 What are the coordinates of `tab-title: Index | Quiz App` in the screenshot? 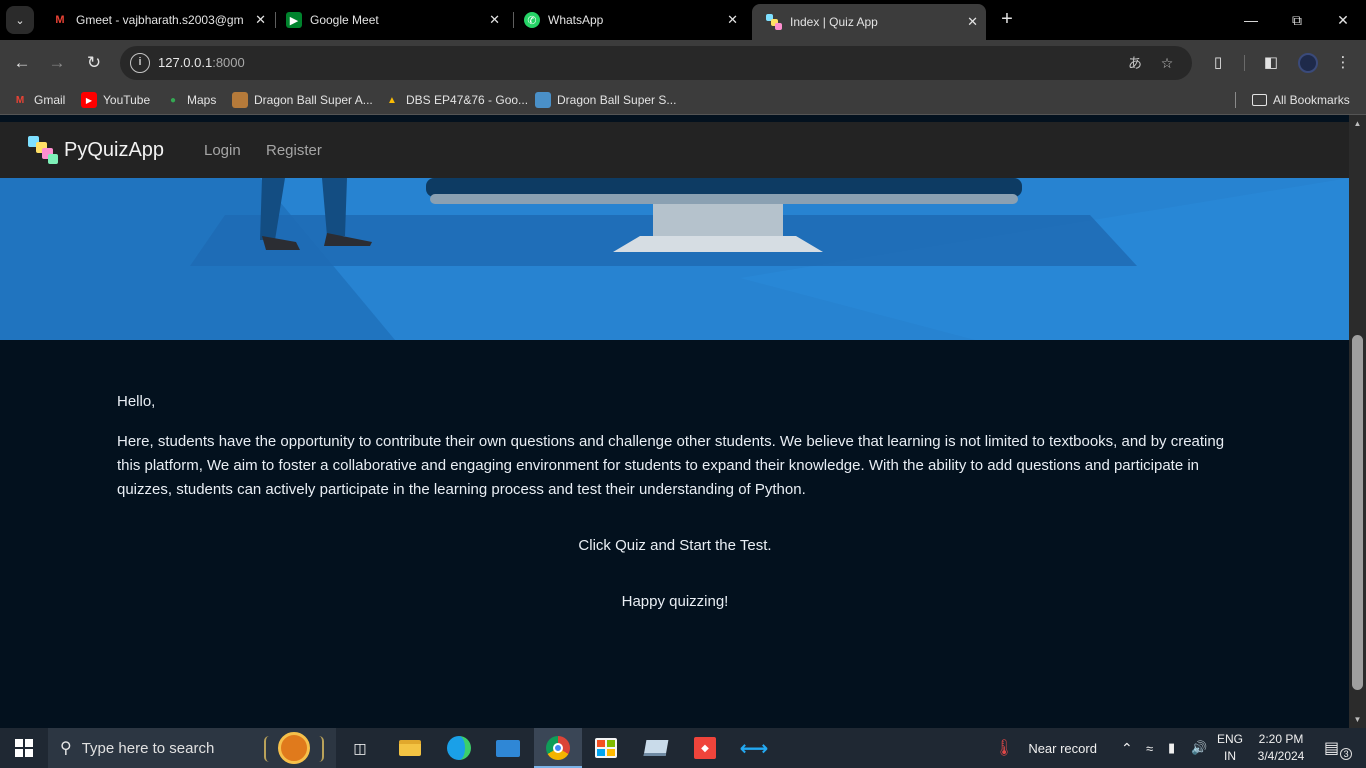 It's located at (834, 22).